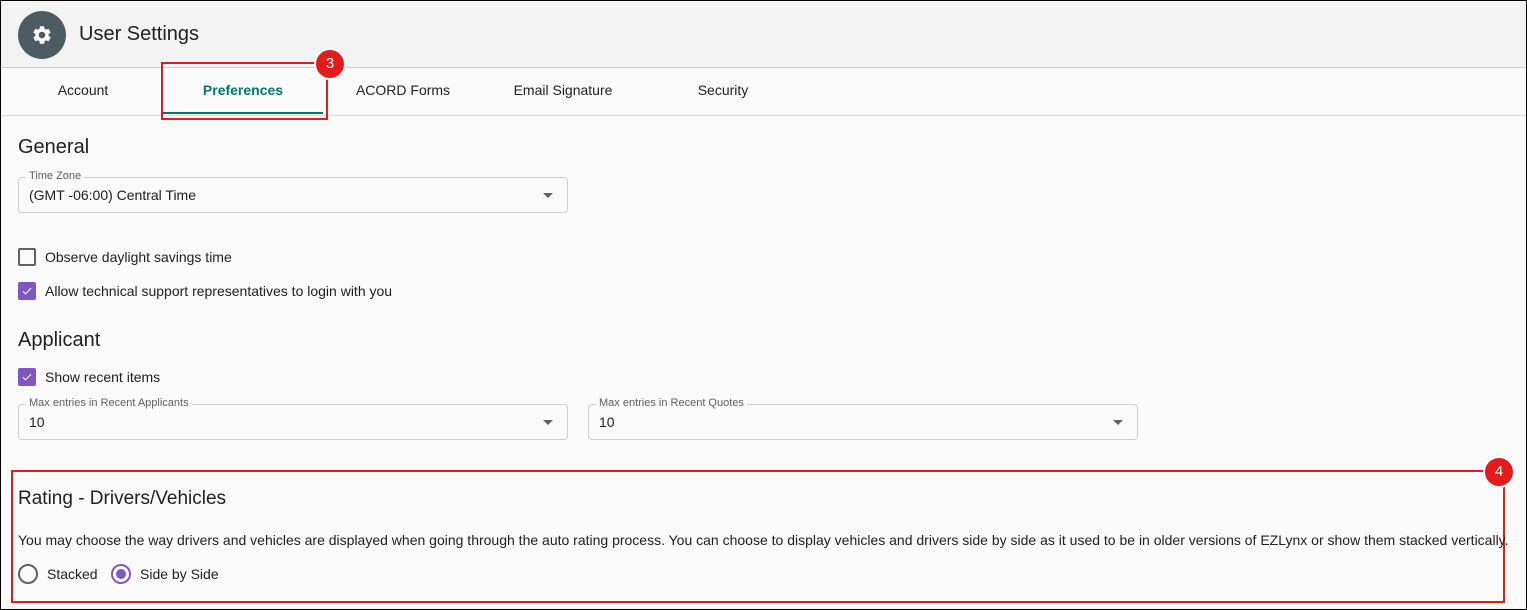 The height and width of the screenshot is (610, 1527). Describe the element at coordinates (122, 498) in the screenshot. I see `rating-heading: Rating - Drivers/Vehicles` at that location.